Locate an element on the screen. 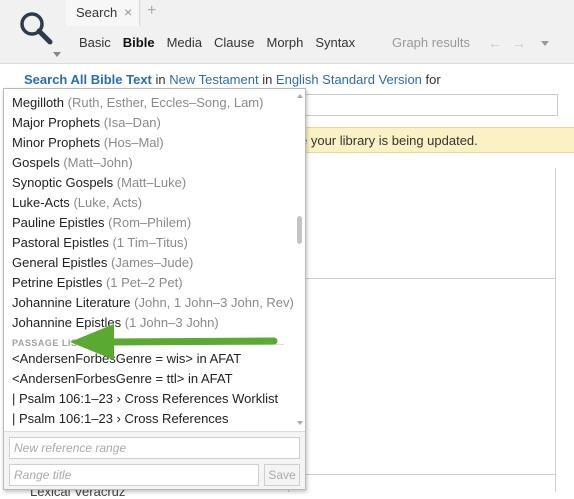 This screenshot has height=499, width=574. annotation-arrow-icon is located at coordinates (174, 342).